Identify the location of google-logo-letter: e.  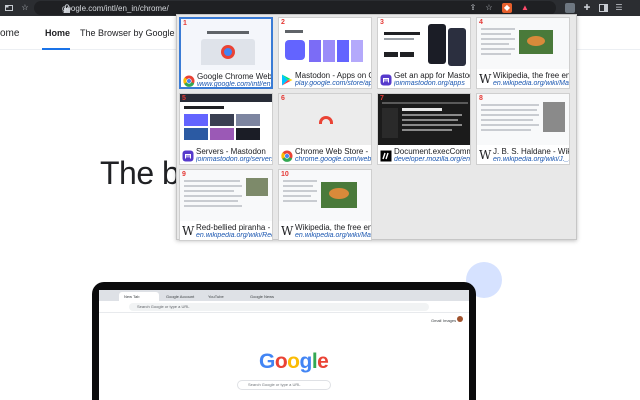
(323, 361).